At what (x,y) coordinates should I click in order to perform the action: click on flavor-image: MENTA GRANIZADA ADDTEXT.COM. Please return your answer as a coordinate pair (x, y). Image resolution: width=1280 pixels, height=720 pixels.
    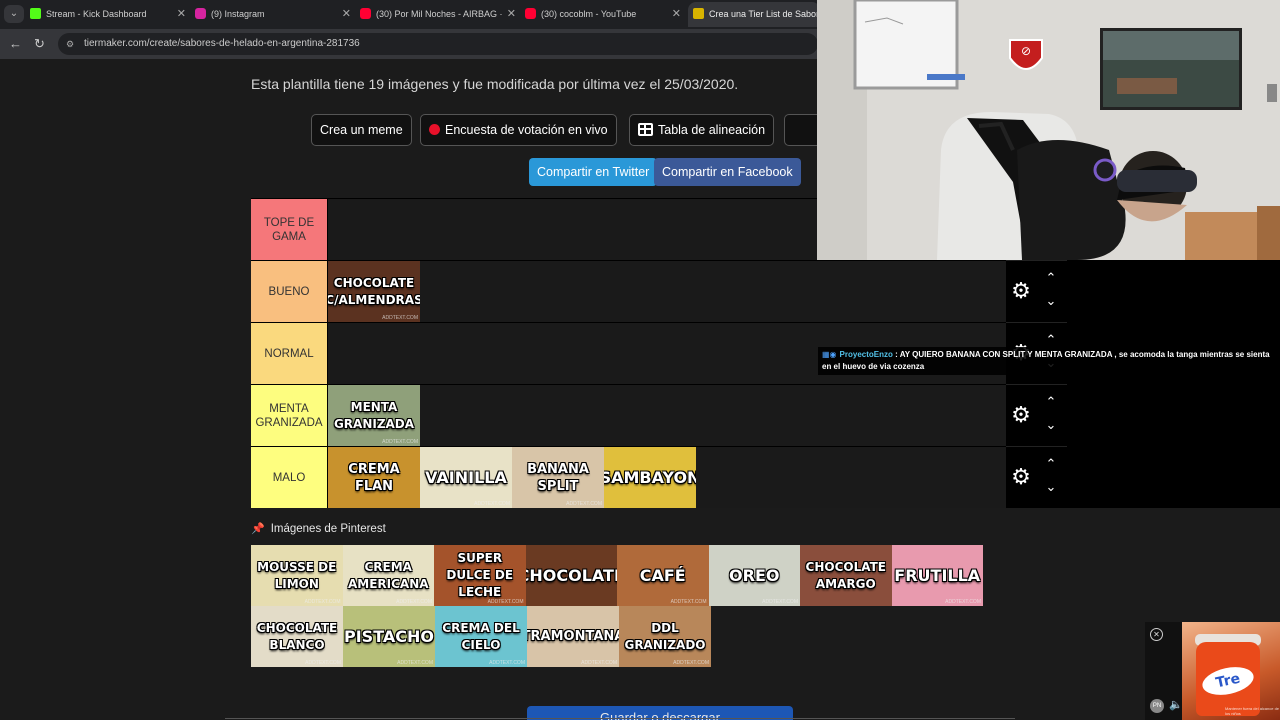
    Looking at the image, I should click on (374, 415).